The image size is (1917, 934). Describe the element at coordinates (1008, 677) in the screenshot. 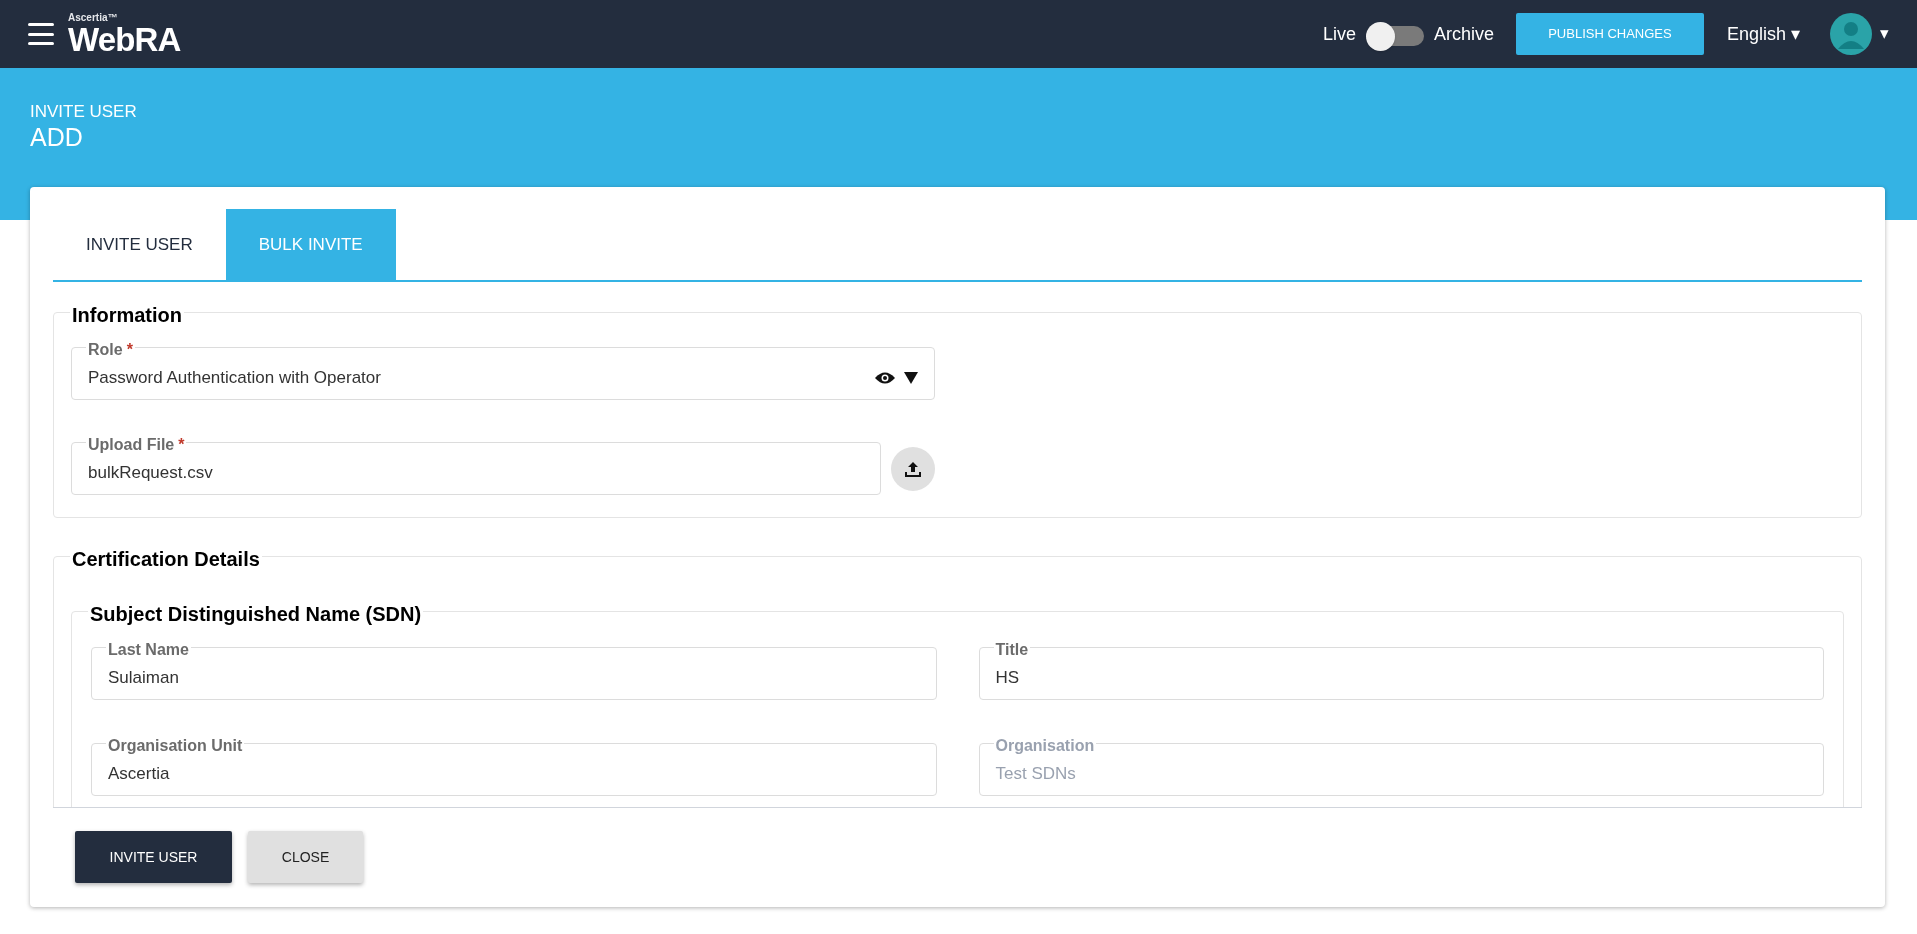

I see `field-value: HS` at that location.